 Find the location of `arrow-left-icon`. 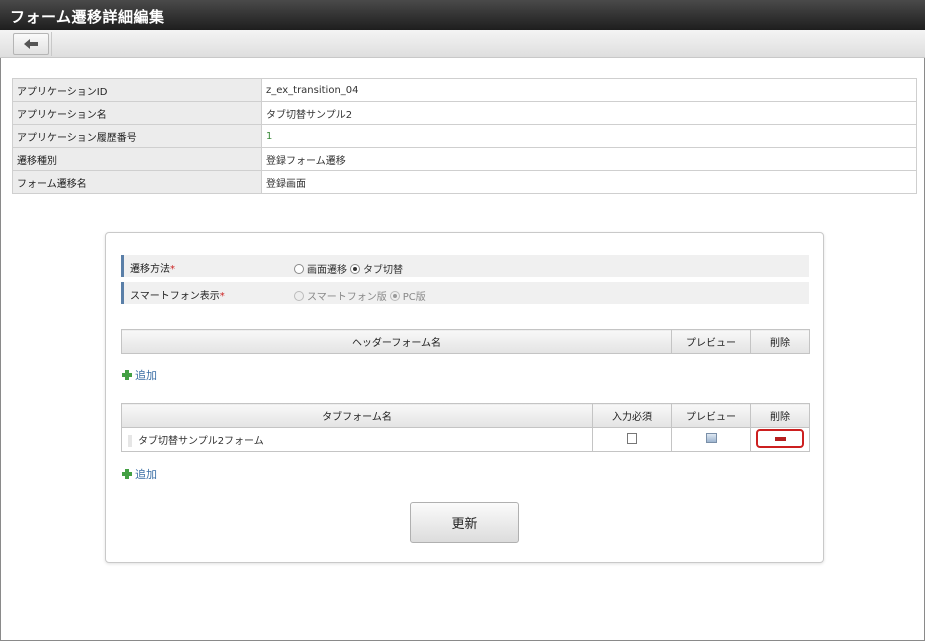

arrow-left-icon is located at coordinates (31, 44).